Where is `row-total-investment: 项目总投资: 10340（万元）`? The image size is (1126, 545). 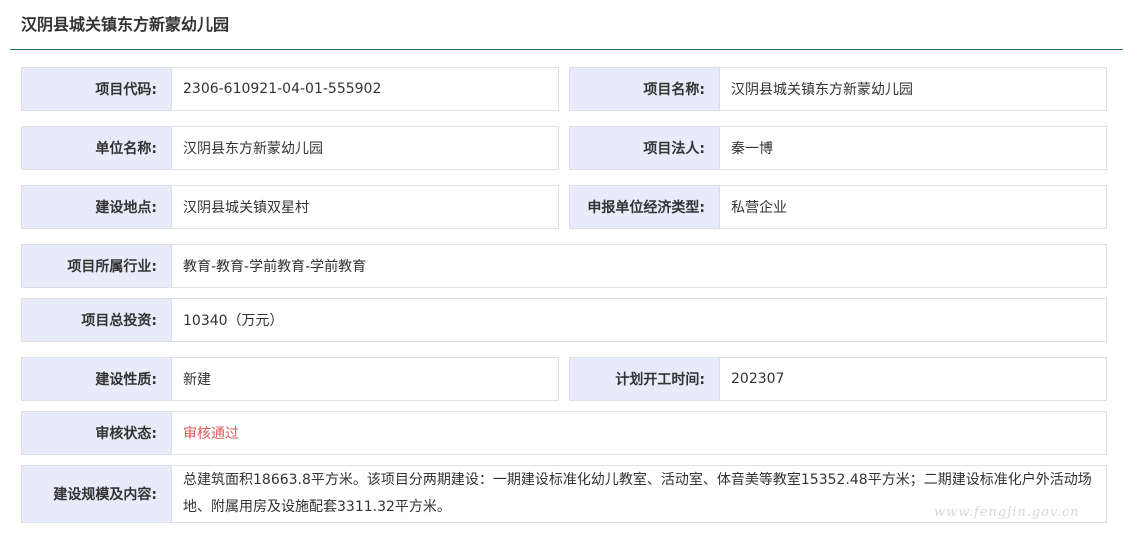 row-total-investment: 项目总投资: 10340（万元） is located at coordinates (564, 320).